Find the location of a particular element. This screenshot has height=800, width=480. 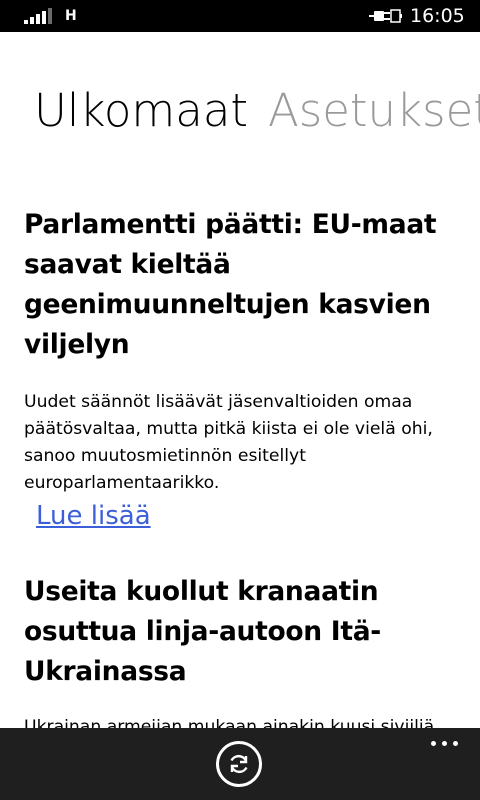

refresh-button is located at coordinates (239, 764).